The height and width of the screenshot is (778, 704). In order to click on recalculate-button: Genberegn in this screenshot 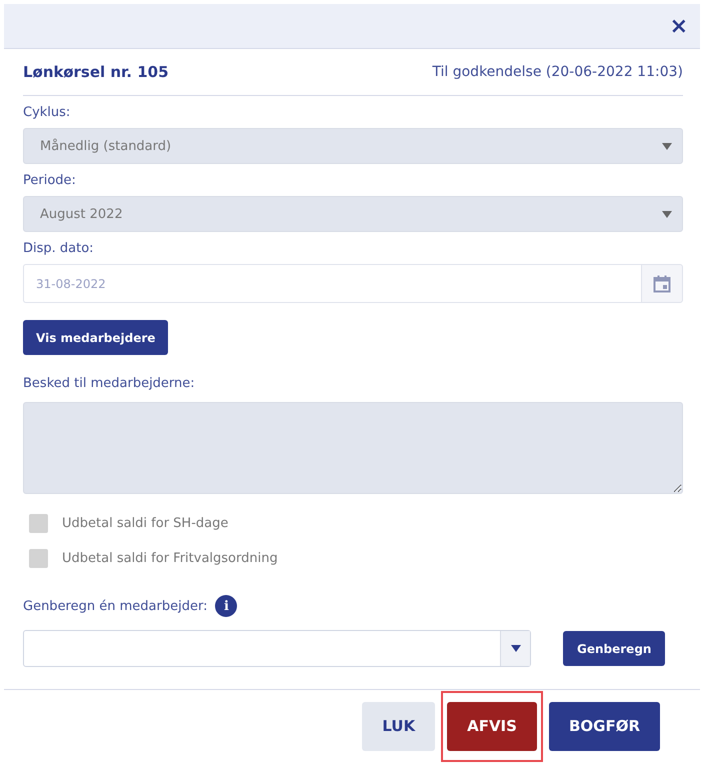, I will do `click(614, 648)`.